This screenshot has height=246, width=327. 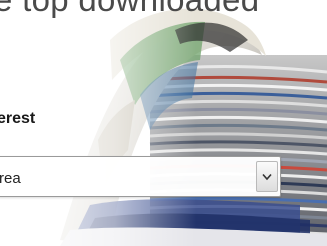 What do you see at coordinates (267, 176) in the screenshot?
I see `chevron-down-icon` at bounding box center [267, 176].